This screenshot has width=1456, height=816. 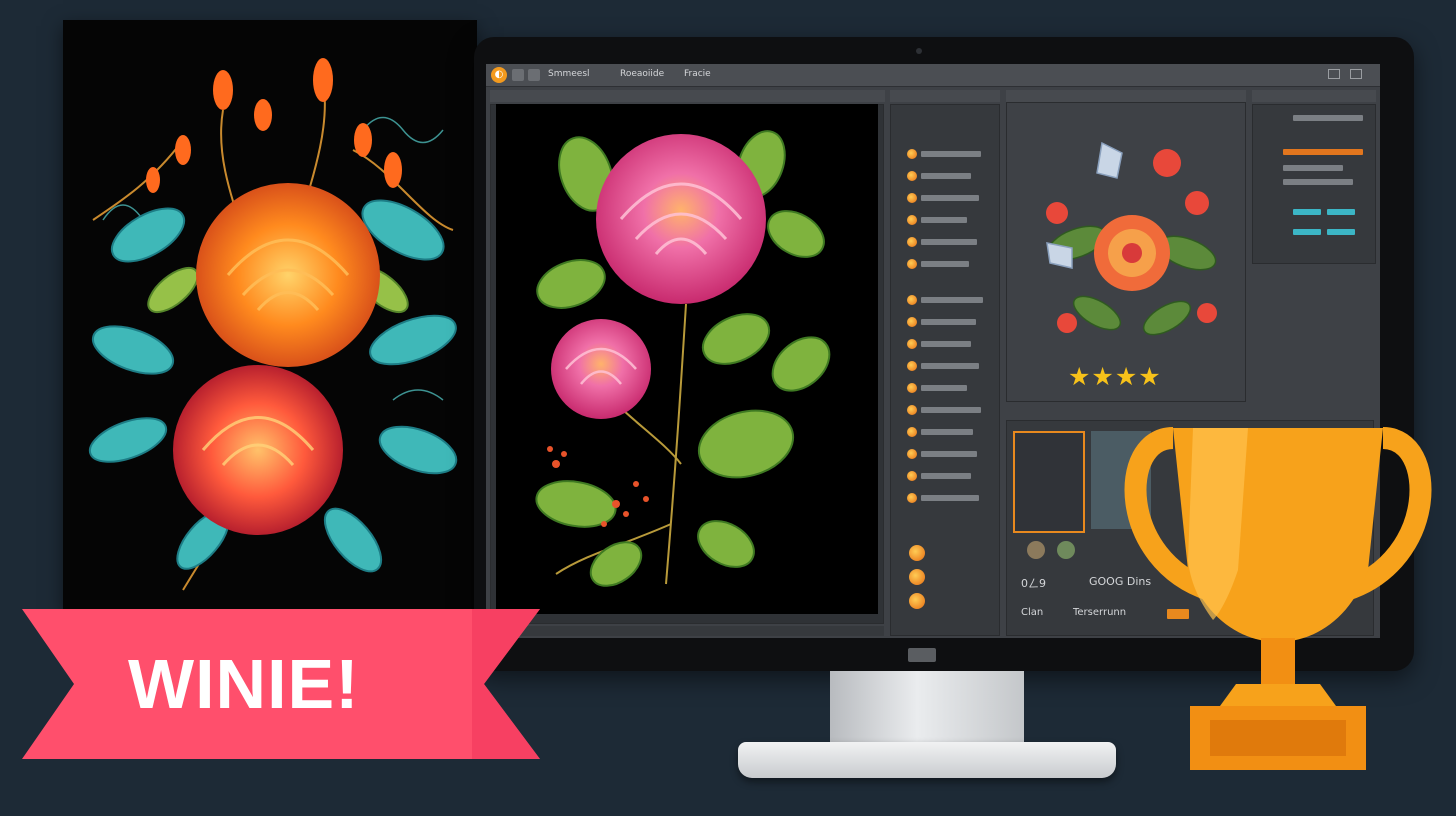 What do you see at coordinates (1323, 152) in the screenshot?
I see `slider-fill` at bounding box center [1323, 152].